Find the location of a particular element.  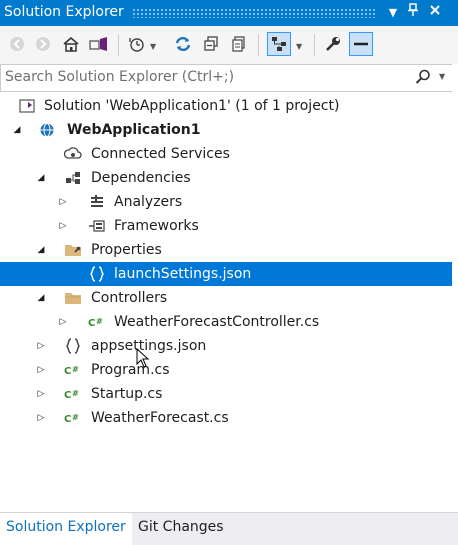

search-options-dropdown-icon: ▼ is located at coordinates (442, 76).